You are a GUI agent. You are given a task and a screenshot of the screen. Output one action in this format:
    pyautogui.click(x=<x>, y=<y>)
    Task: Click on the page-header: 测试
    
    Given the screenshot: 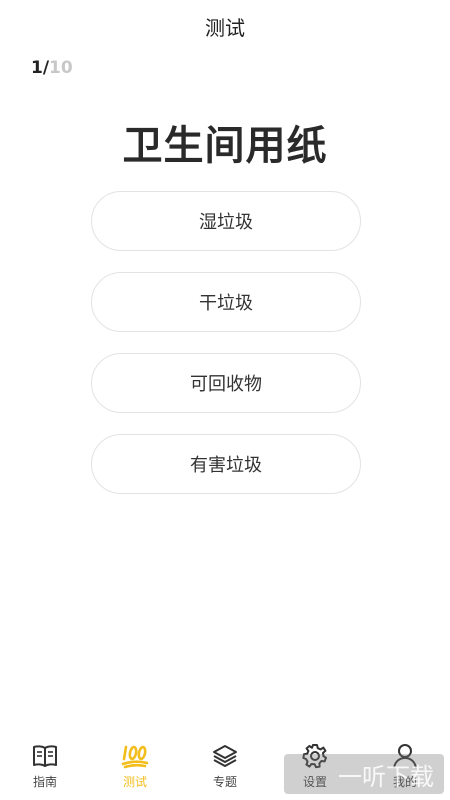 What is the action you would take?
    pyautogui.click(x=225, y=26)
    